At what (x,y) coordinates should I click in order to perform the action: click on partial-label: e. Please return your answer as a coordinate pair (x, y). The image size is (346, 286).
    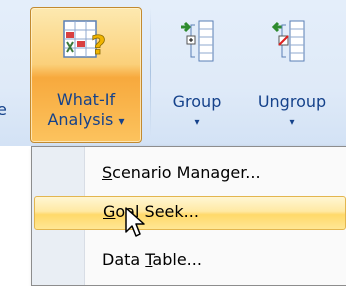
    Looking at the image, I should click on (3, 109).